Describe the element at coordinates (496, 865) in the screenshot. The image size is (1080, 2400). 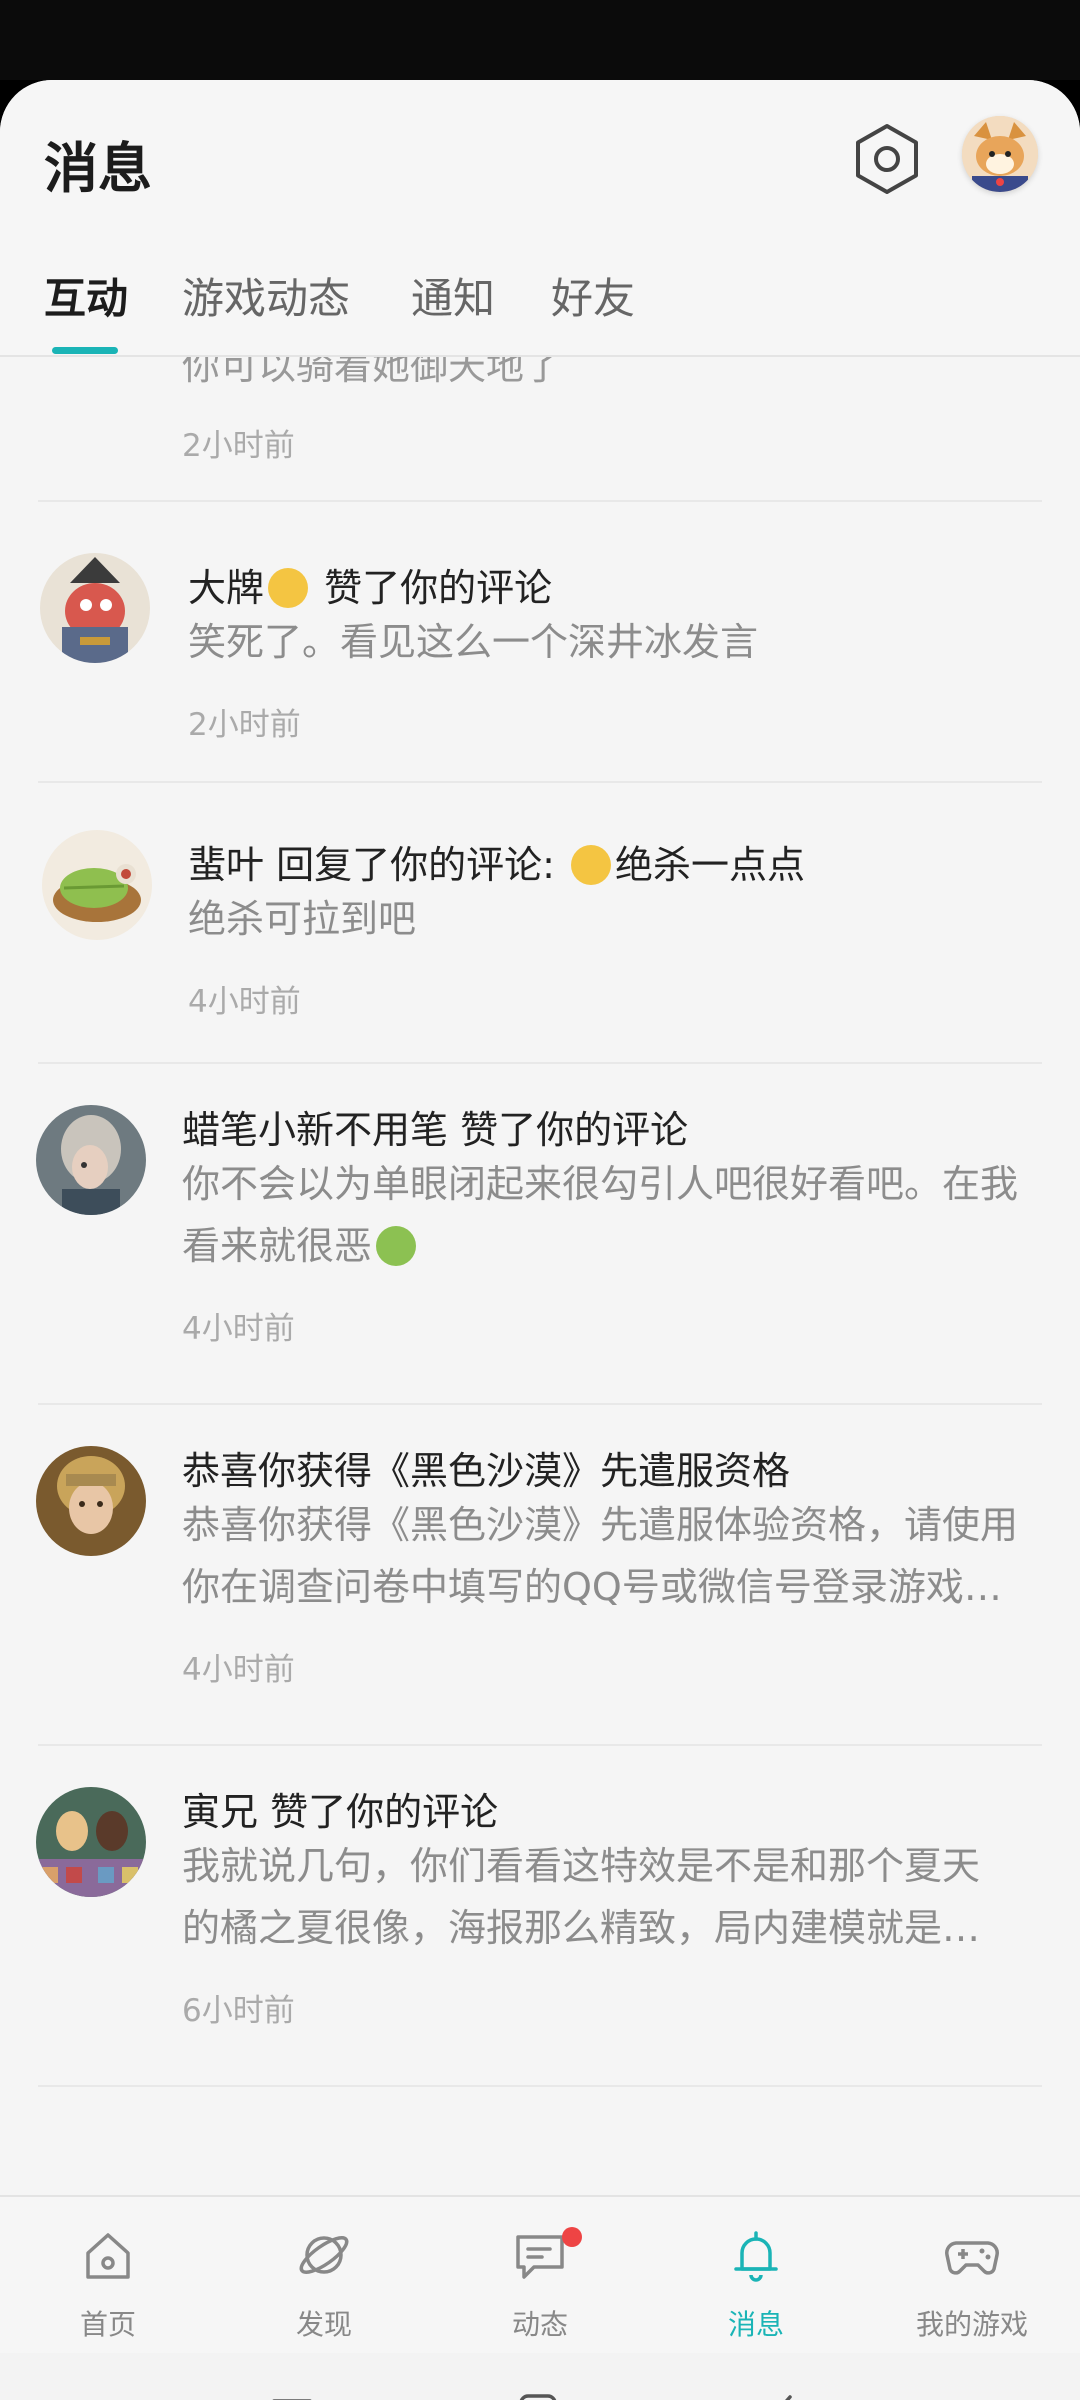
I see `message-title: 蜚叶 回复了你的评论: 绝杀一点点` at that location.